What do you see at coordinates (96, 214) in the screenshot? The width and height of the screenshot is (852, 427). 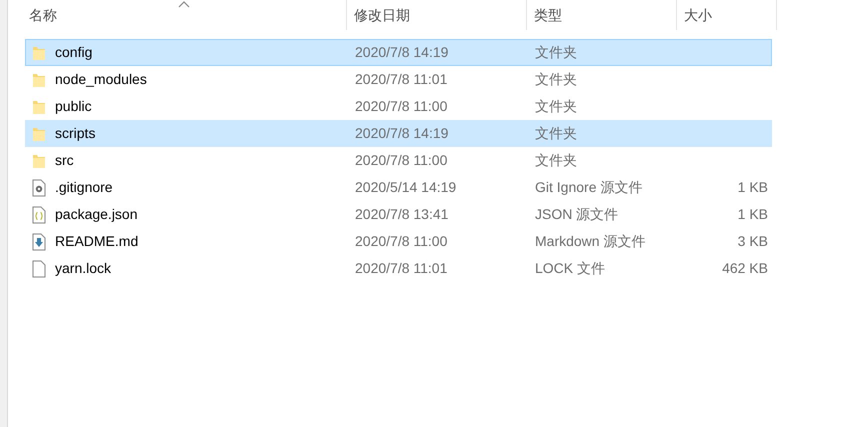 I see `file-name: package.json` at bounding box center [96, 214].